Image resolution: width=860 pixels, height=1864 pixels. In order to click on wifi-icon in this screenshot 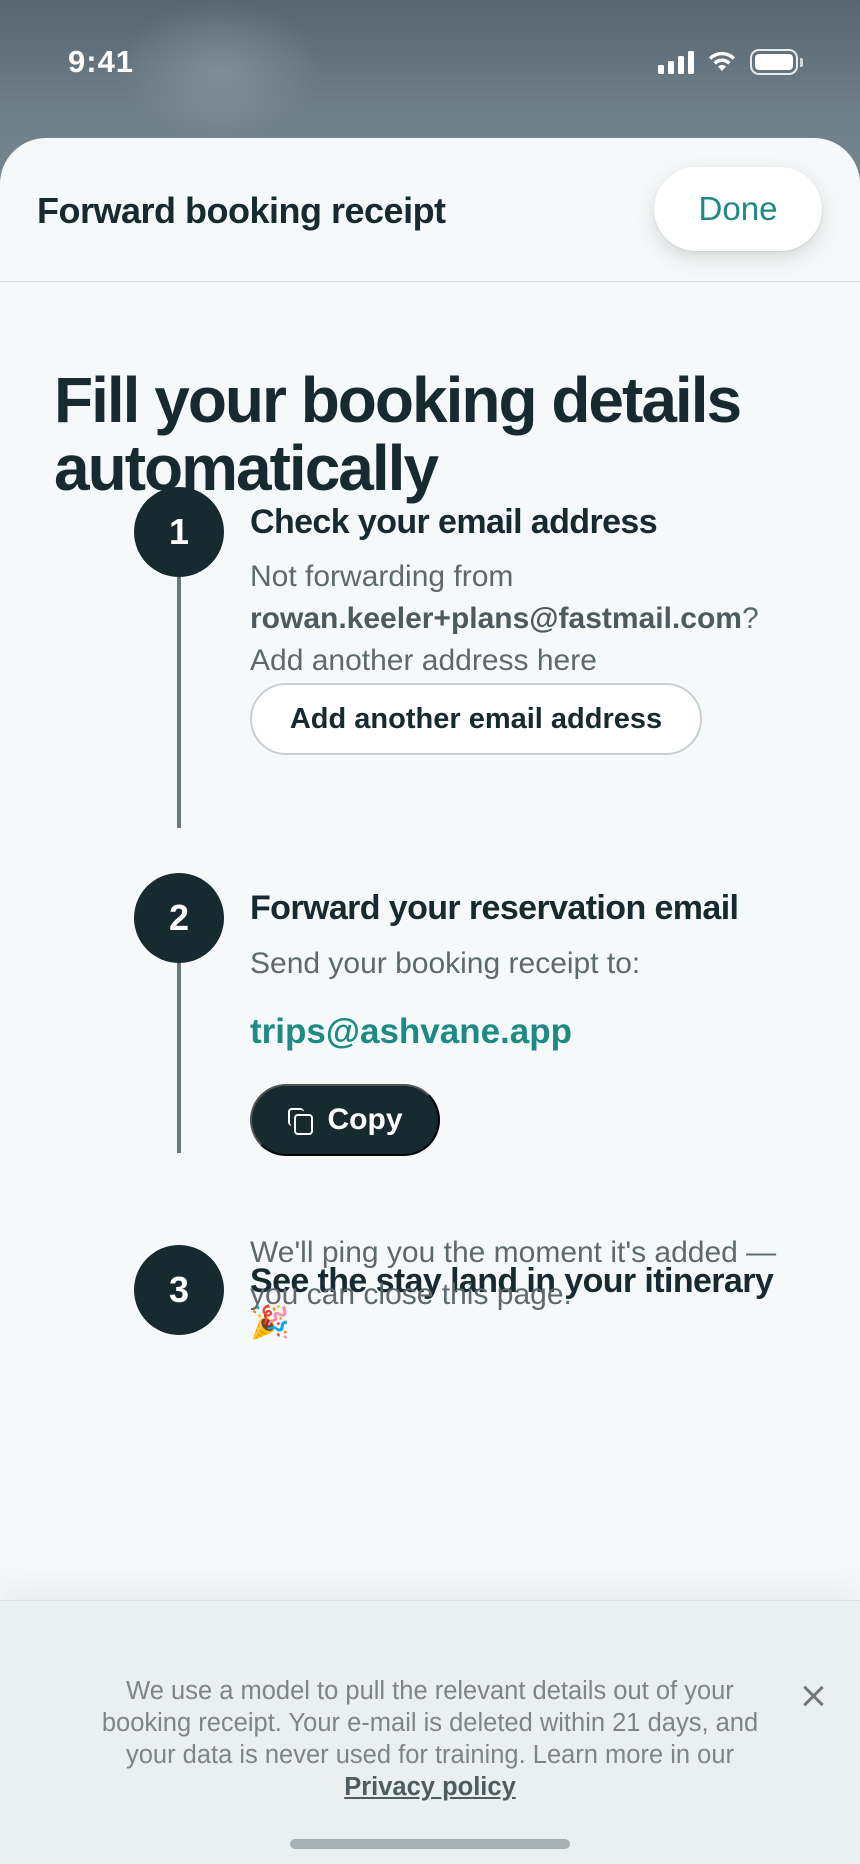, I will do `click(722, 61)`.